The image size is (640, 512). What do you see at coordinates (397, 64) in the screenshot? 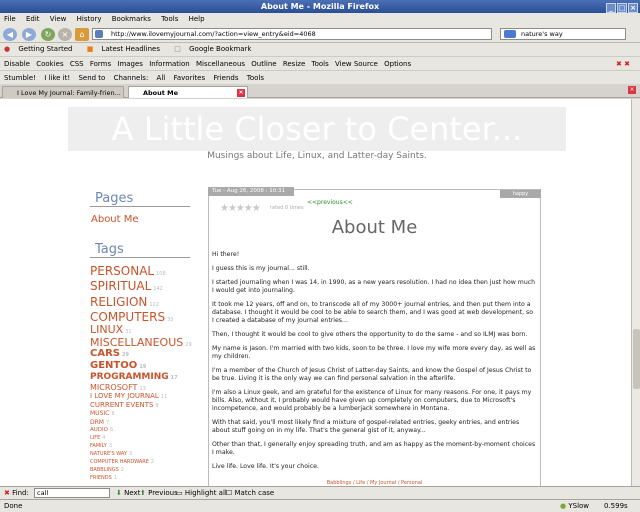
I see `dev-options: Options` at bounding box center [397, 64].